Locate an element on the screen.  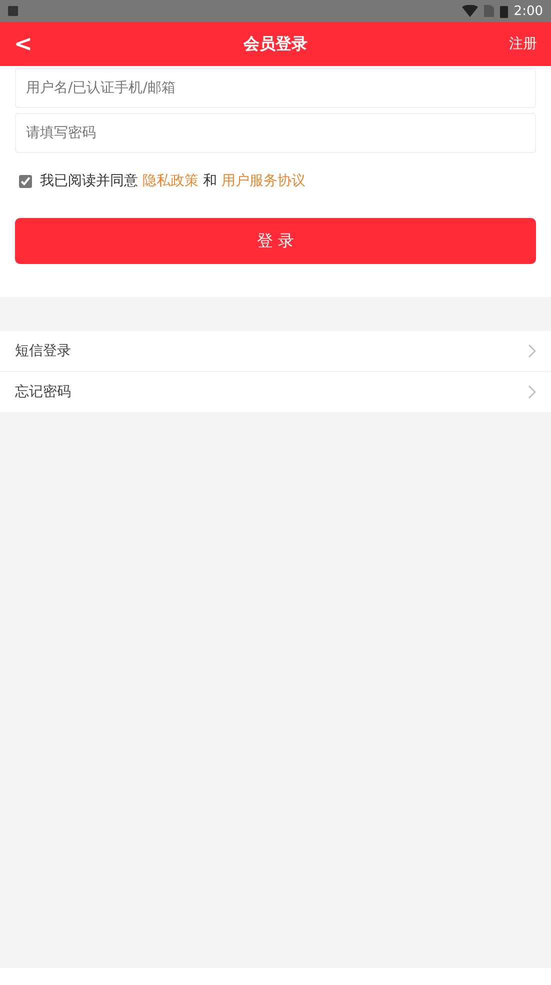
menu-item: 短信登录 is located at coordinates (275, 351).